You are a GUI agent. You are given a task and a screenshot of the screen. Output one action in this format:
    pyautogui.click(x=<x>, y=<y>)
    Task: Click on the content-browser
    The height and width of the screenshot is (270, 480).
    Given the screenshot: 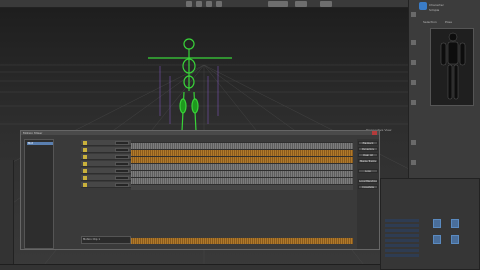 What is the action you would take?
    pyautogui.click(x=430, y=224)
    